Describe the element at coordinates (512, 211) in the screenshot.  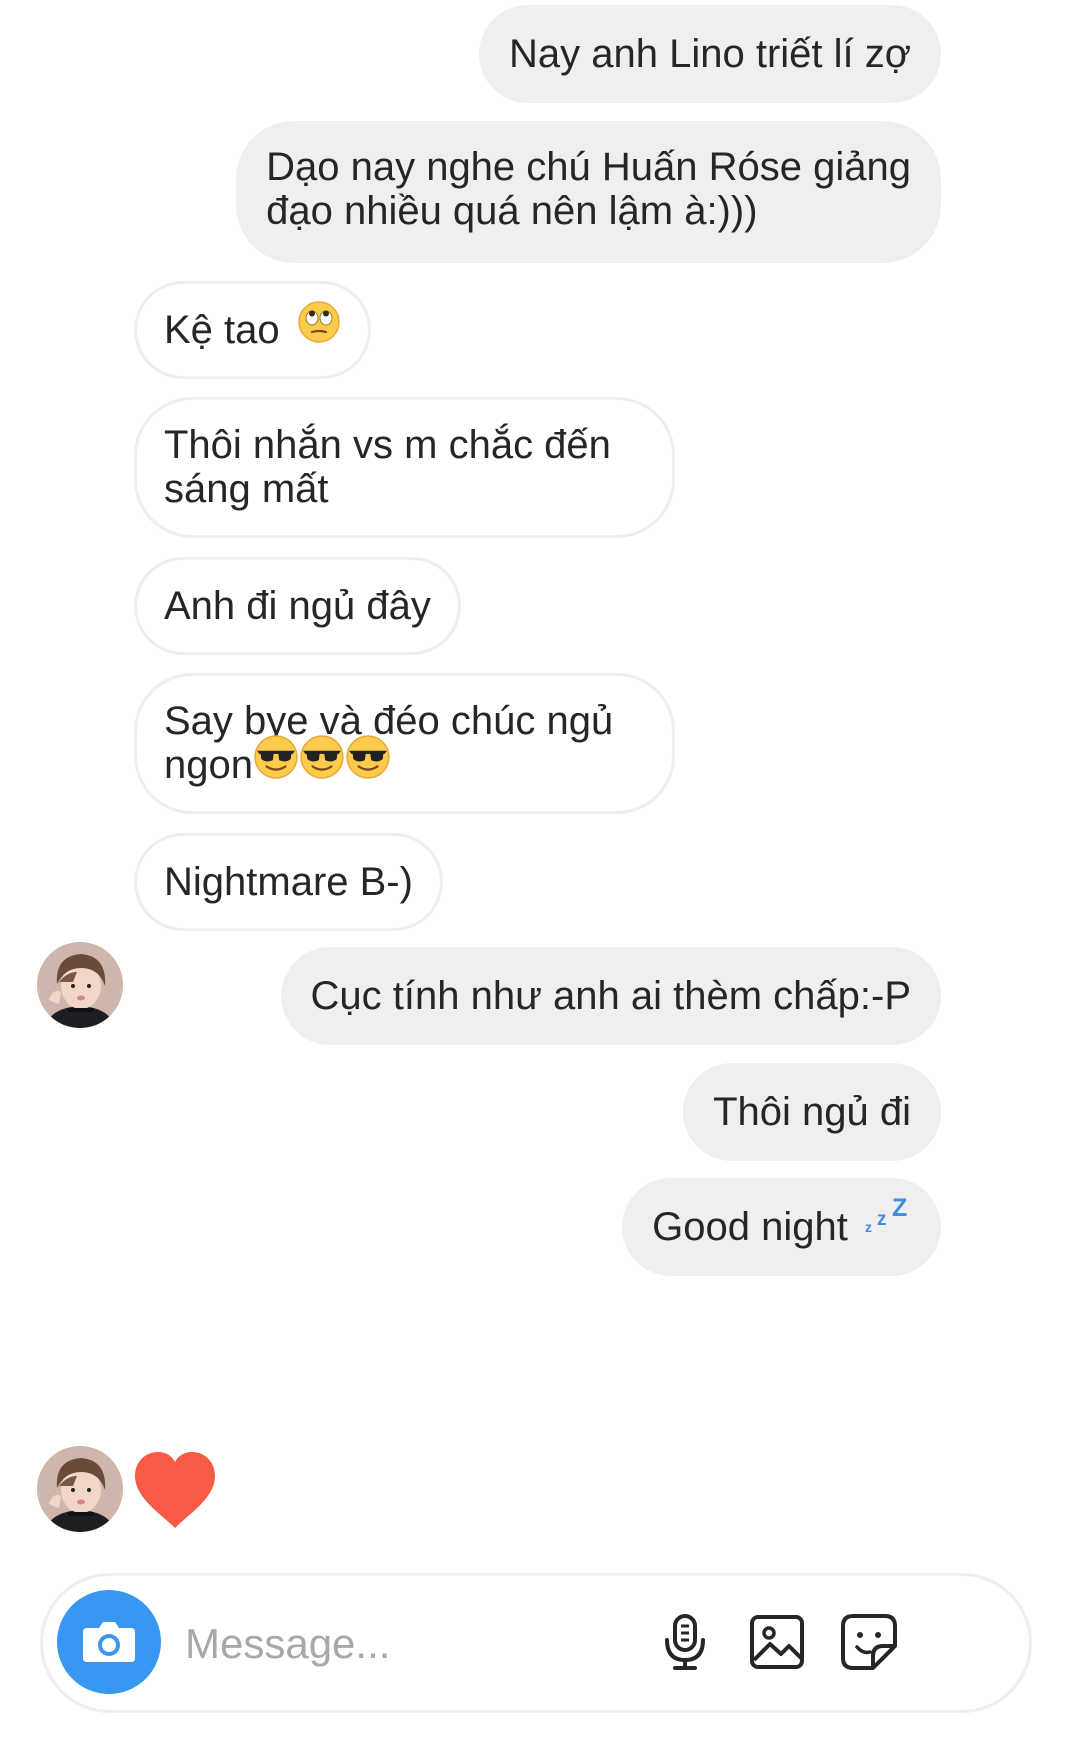
I see `message-text-line: đạo nhiều quá nên lậm à:)))` at that location.